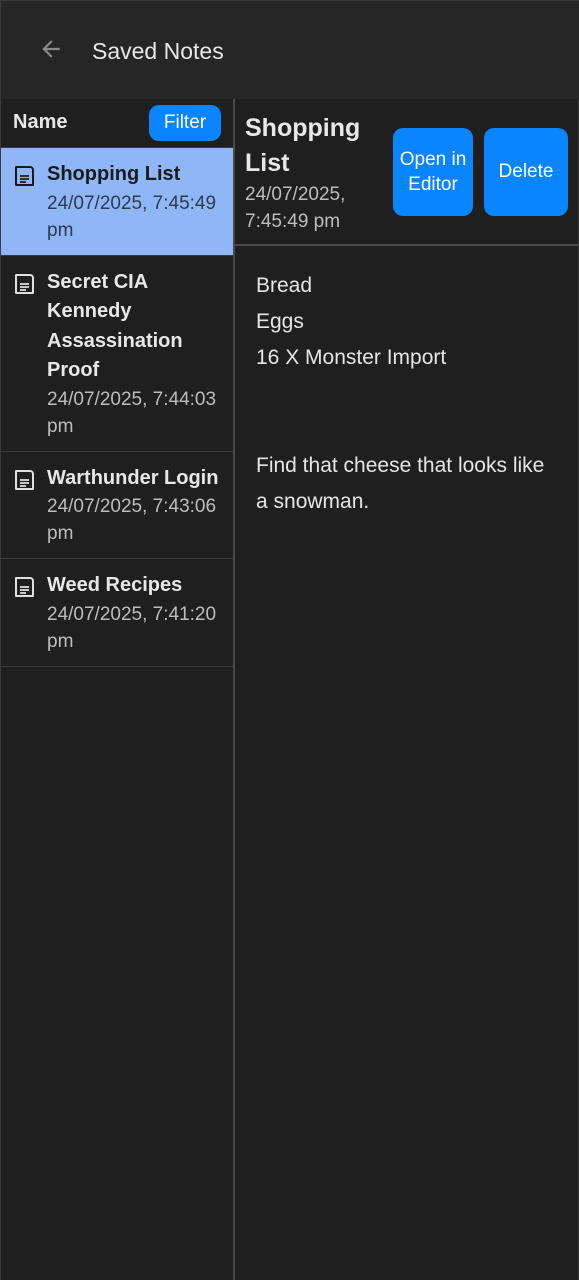  What do you see at coordinates (117, 123) in the screenshot?
I see `list-header: Name Filter` at bounding box center [117, 123].